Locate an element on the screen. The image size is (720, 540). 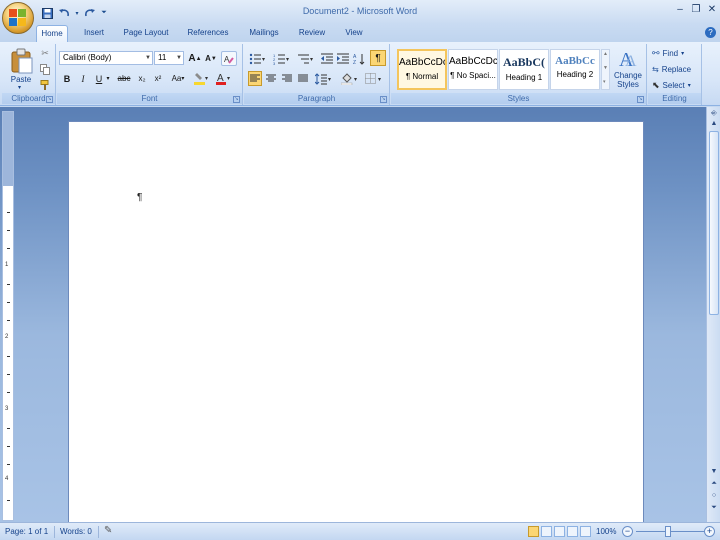
underline-button: U is located at coordinates (99, 78).